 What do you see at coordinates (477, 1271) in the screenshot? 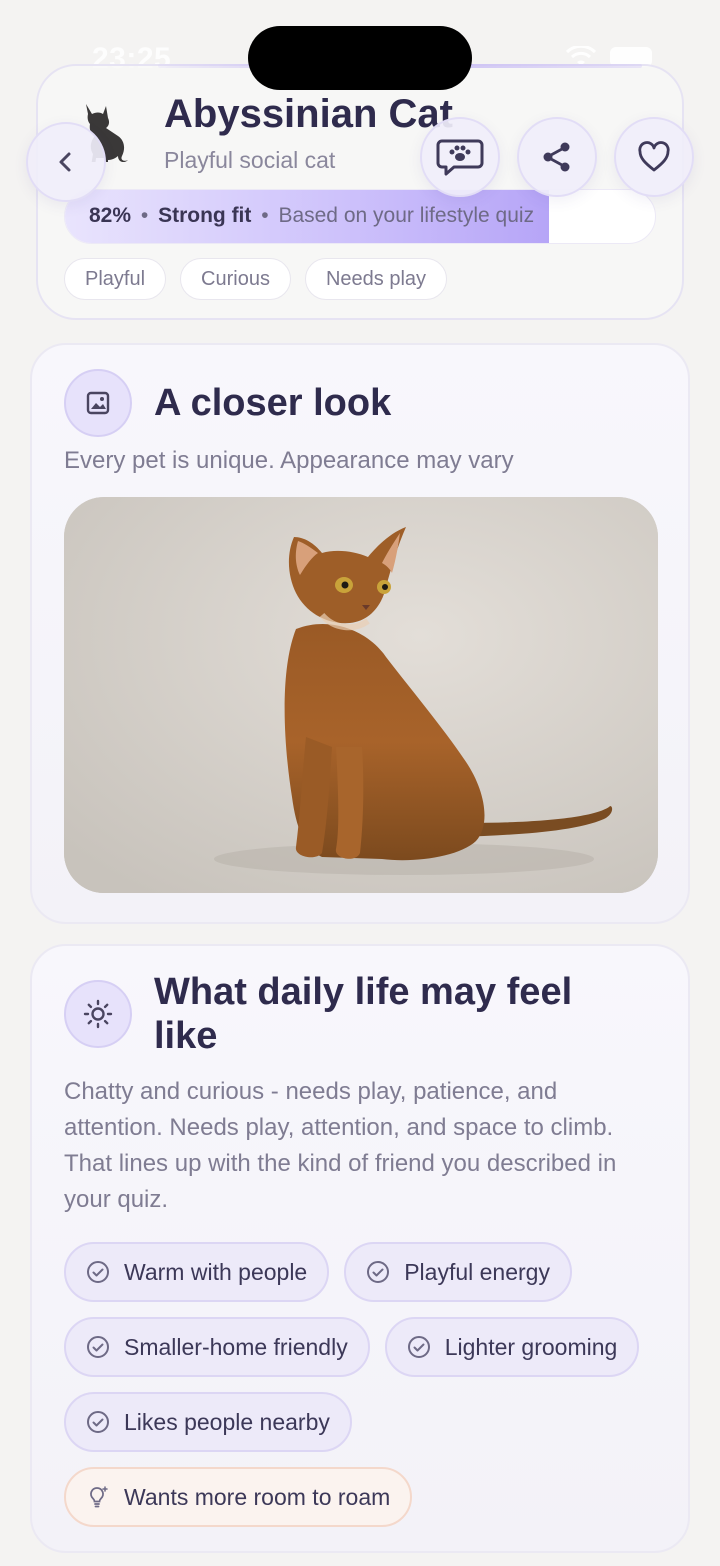
I see `trait-chip-label: Playful energy` at bounding box center [477, 1271].